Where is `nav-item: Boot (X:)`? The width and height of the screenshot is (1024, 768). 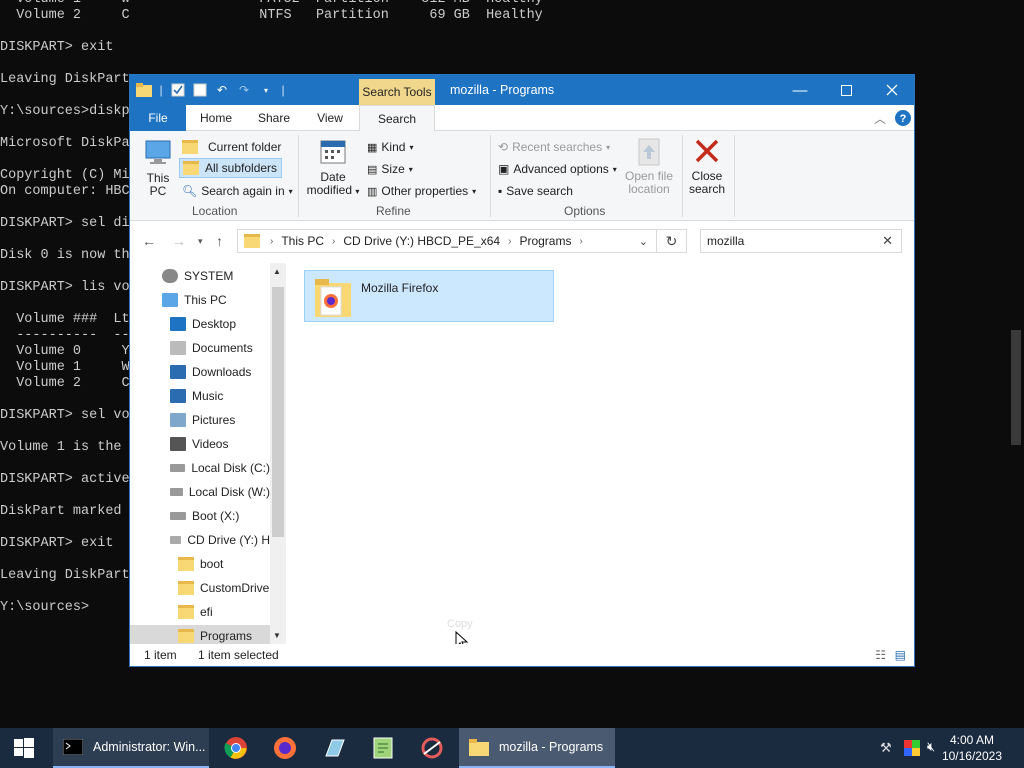
nav-item: Boot (X:) is located at coordinates (200, 516).